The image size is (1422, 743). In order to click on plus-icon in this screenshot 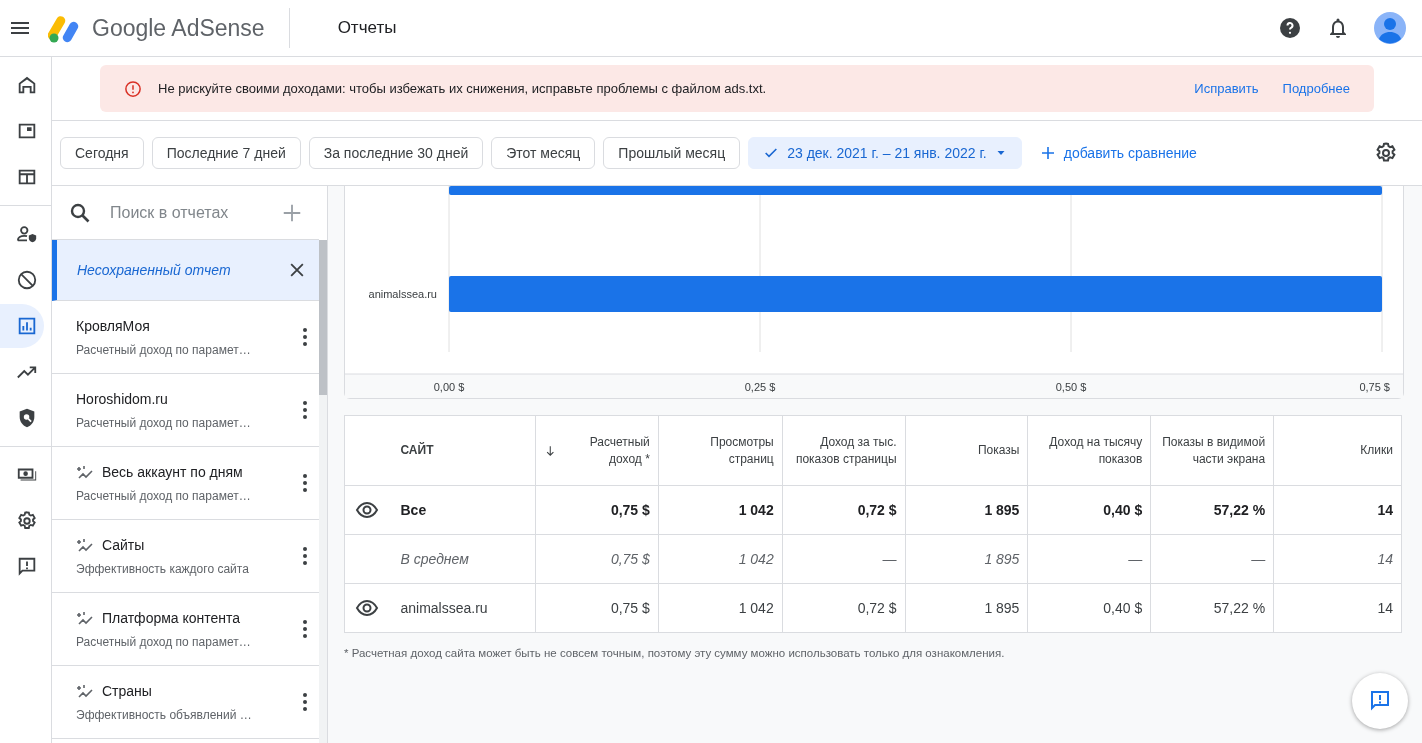, I will do `click(1047, 153)`.